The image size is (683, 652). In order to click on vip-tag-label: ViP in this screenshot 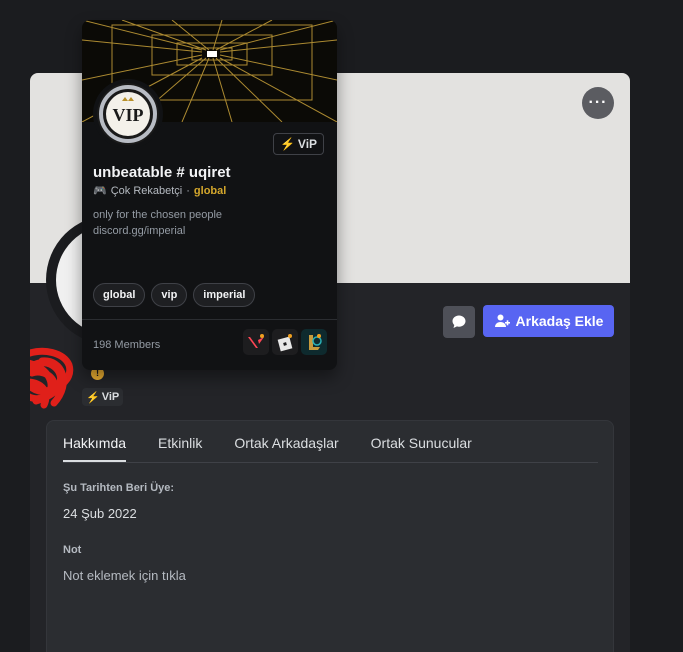, I will do `click(307, 144)`.